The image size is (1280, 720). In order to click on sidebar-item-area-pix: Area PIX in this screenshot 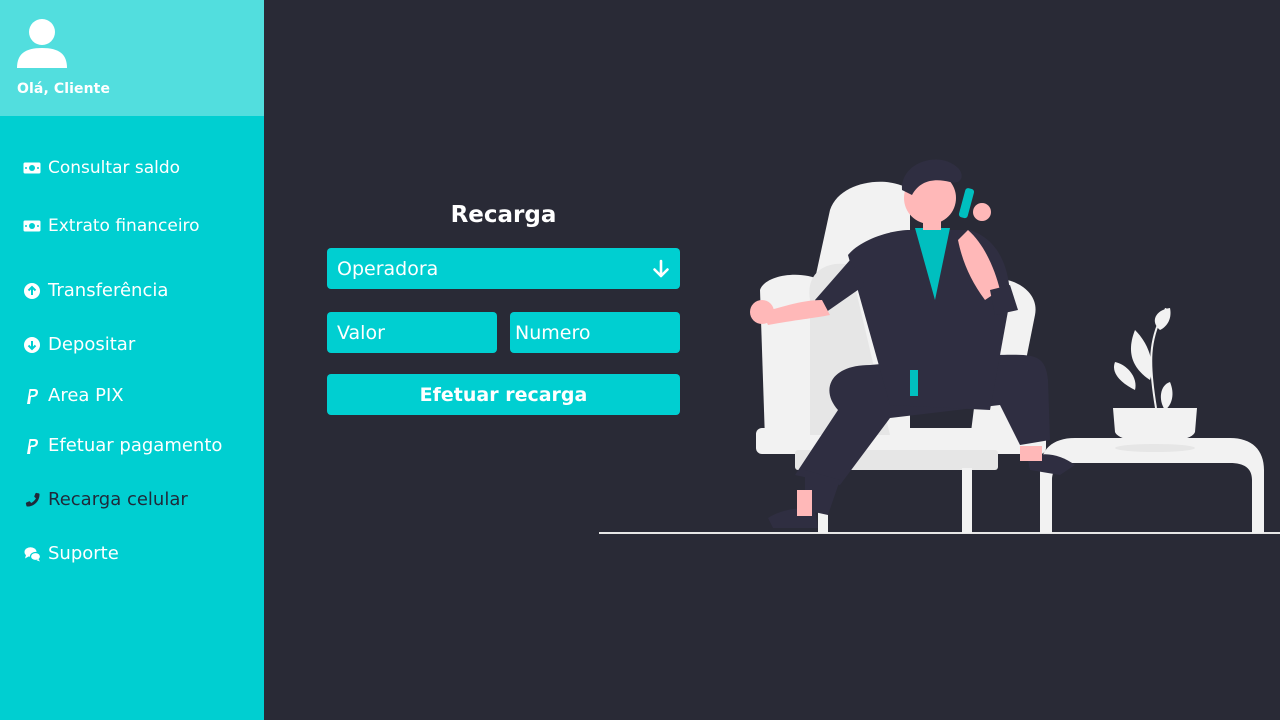, I will do `click(73, 395)`.